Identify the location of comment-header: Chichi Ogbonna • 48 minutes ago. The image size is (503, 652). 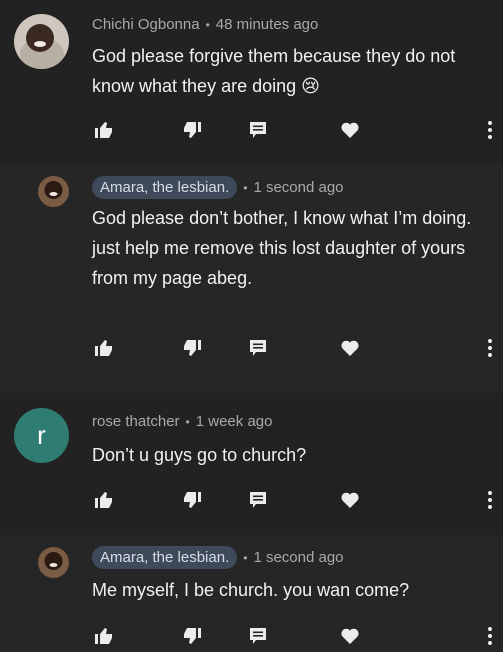
(205, 24).